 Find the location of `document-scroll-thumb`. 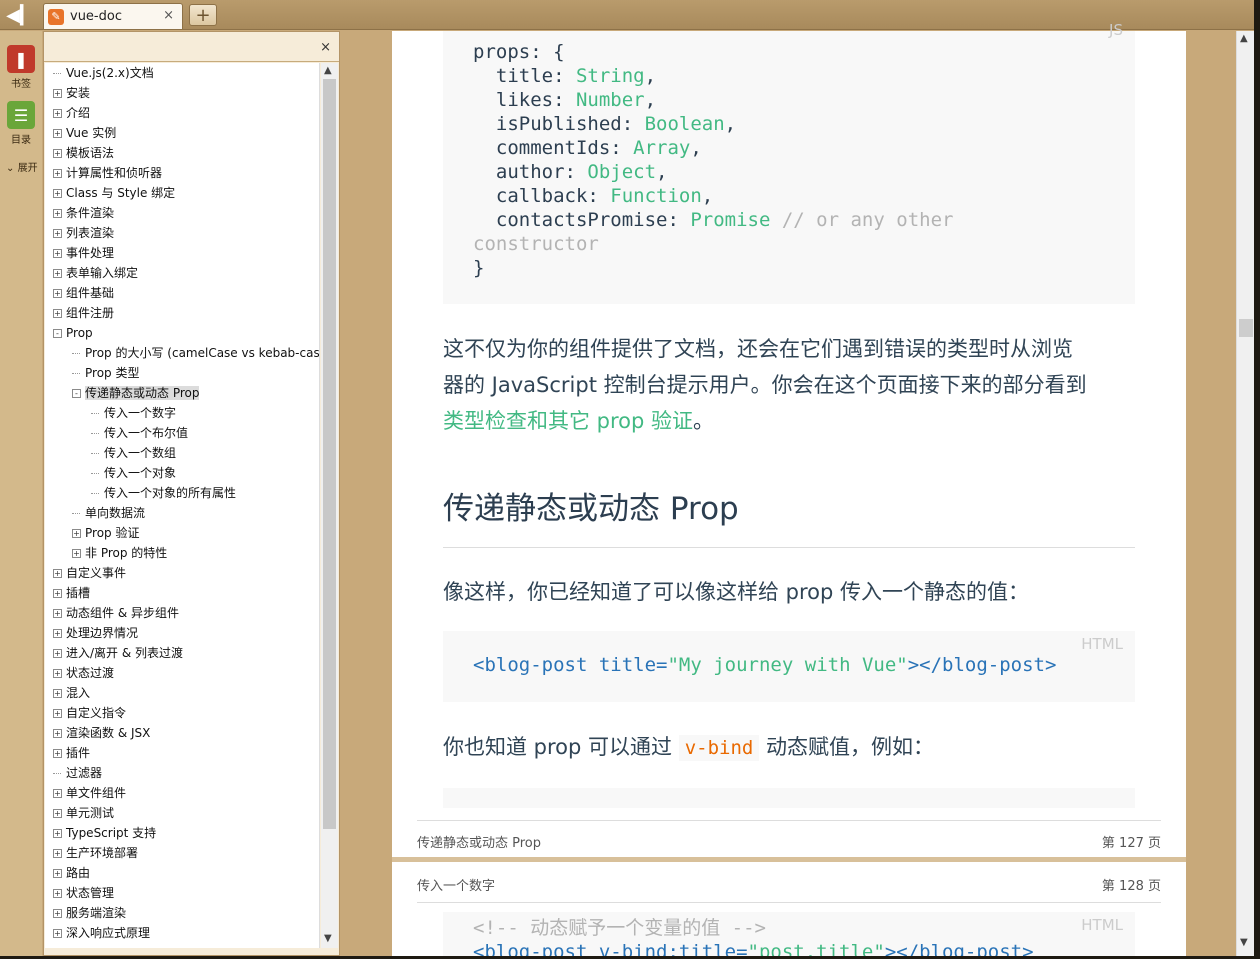

document-scroll-thumb is located at coordinates (1246, 328).